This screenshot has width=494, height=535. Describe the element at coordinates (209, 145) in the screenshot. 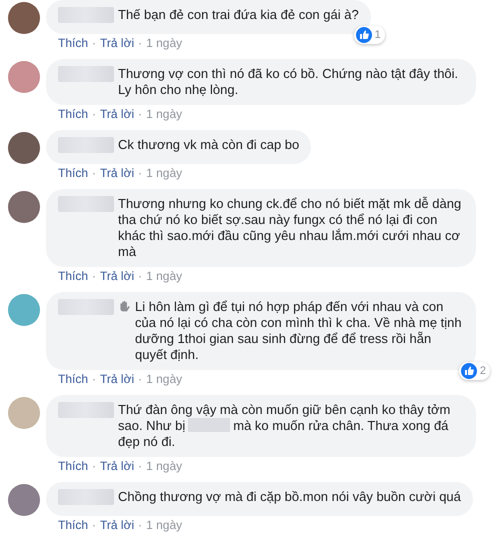

I see `comment-text: Ck thương vk mà còn đi cap bo` at that location.